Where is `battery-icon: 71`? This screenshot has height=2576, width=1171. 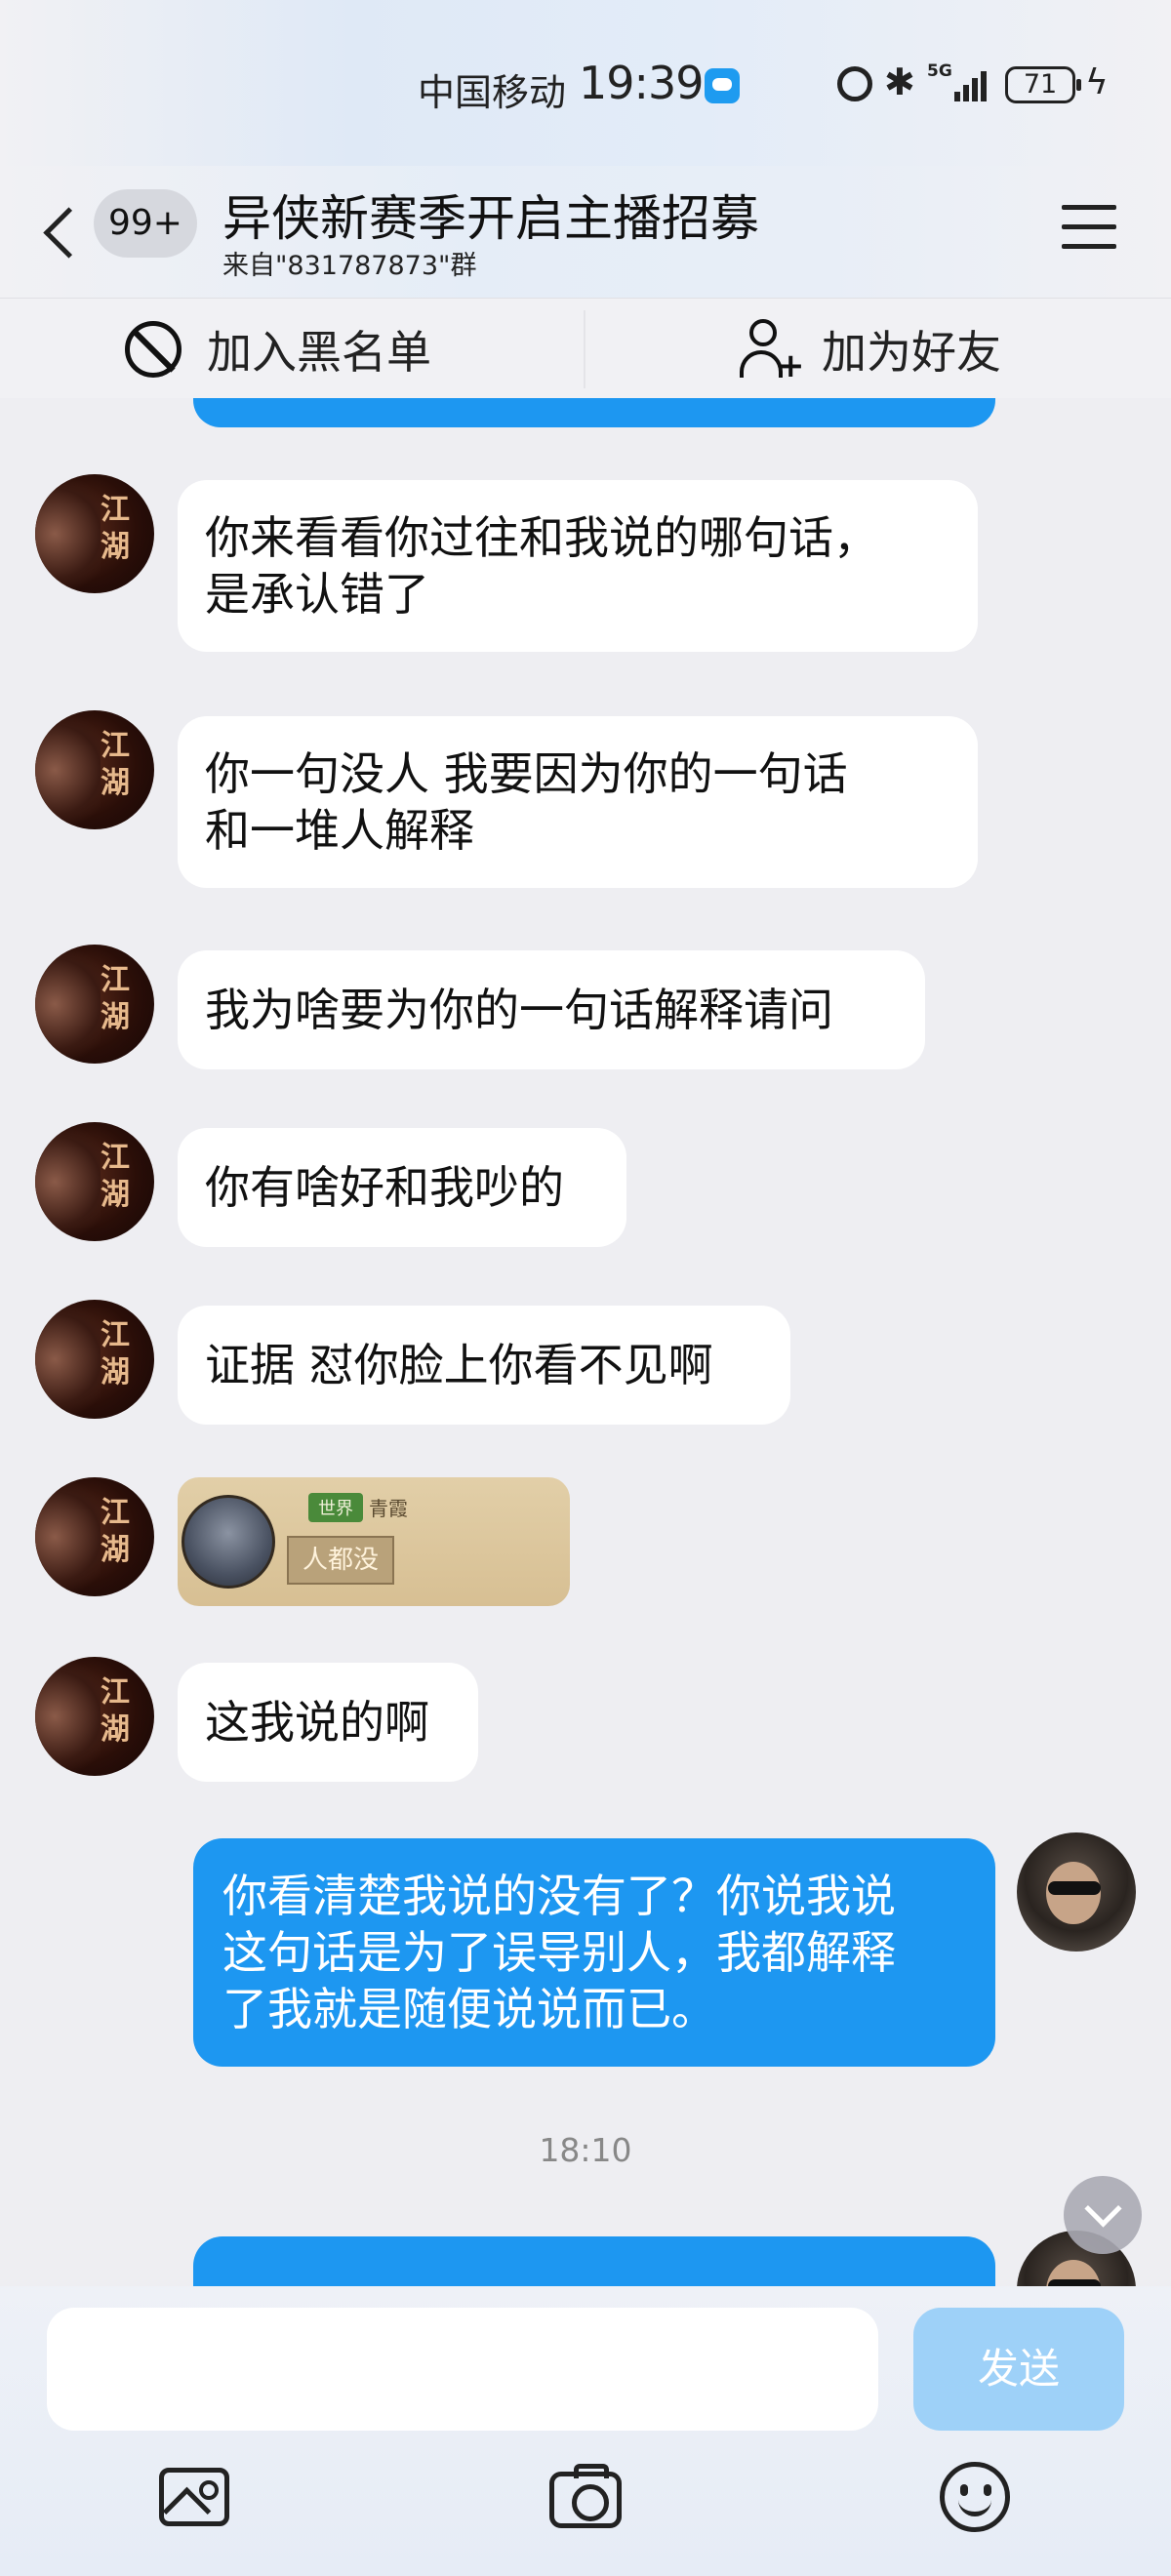
battery-icon: 71 is located at coordinates (1043, 84).